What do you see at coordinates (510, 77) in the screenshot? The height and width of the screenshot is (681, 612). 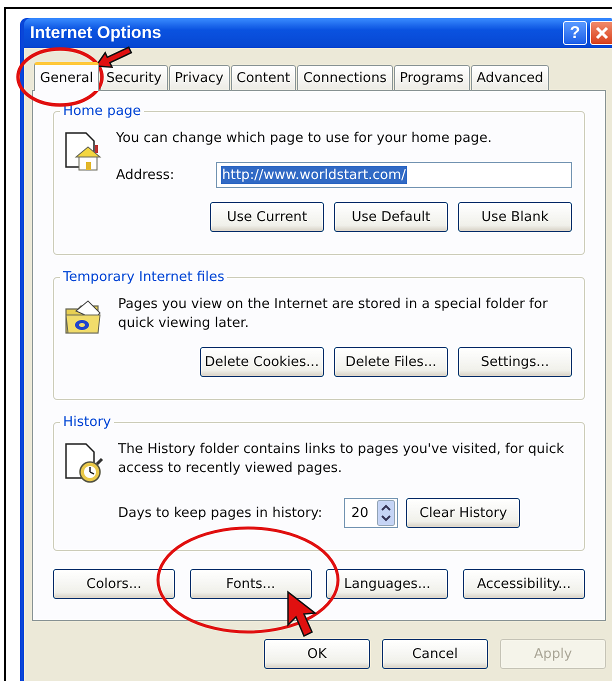 I see `tab: Advanced` at bounding box center [510, 77].